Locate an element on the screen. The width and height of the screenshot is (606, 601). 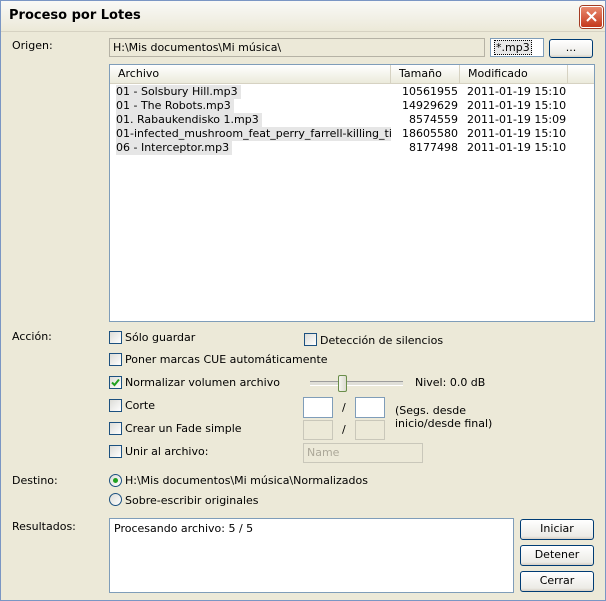
fade-checkbox is located at coordinates (115, 428).